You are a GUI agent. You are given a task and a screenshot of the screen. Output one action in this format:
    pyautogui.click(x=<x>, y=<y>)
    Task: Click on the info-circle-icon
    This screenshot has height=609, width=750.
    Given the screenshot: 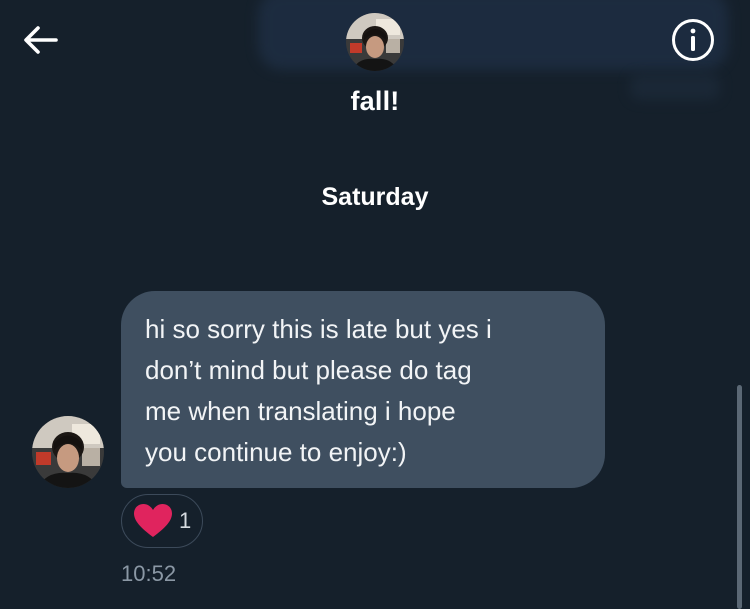 What is the action you would take?
    pyautogui.click(x=693, y=40)
    